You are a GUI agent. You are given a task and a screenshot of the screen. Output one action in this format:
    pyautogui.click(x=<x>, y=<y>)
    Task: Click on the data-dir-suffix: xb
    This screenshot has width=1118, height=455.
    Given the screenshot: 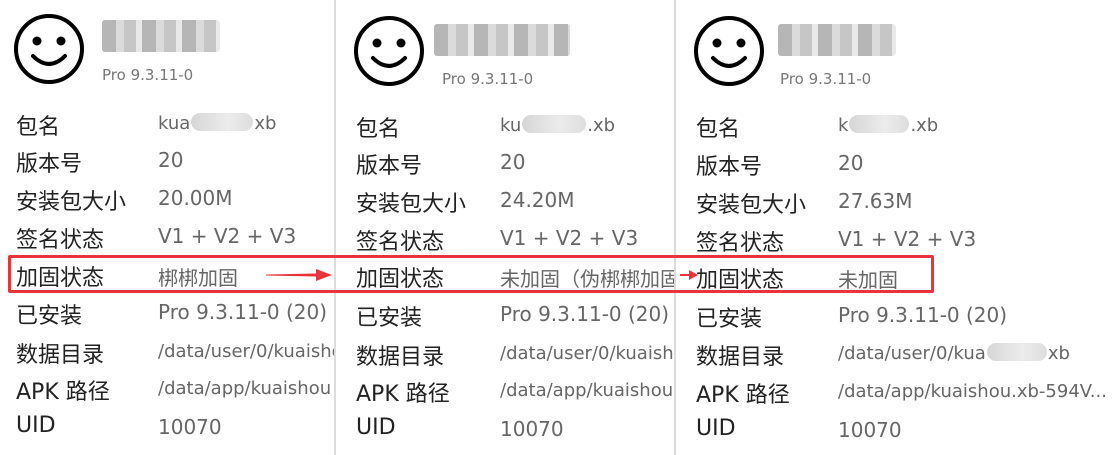 What is the action you would take?
    pyautogui.click(x=1058, y=353)
    